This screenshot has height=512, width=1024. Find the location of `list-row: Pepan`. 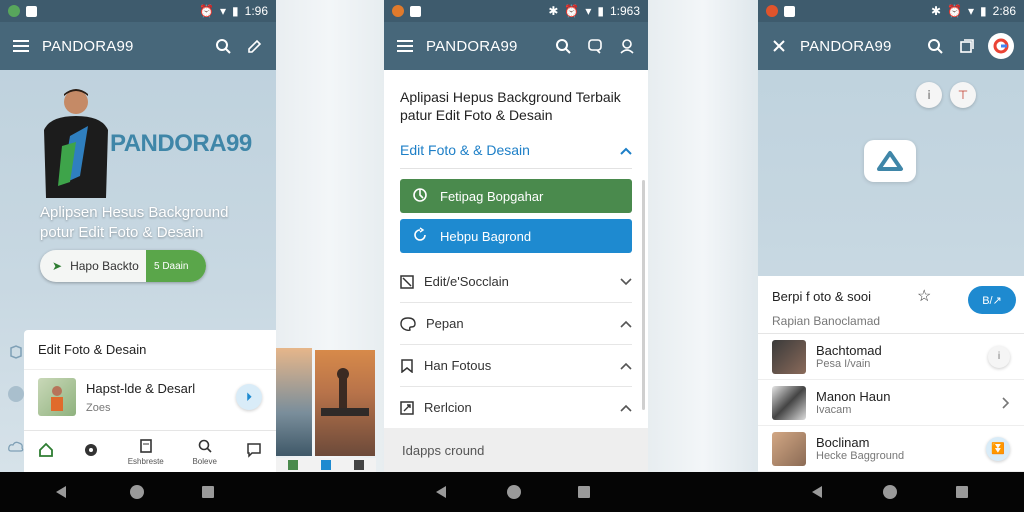

list-row: Pepan is located at coordinates (516, 324).